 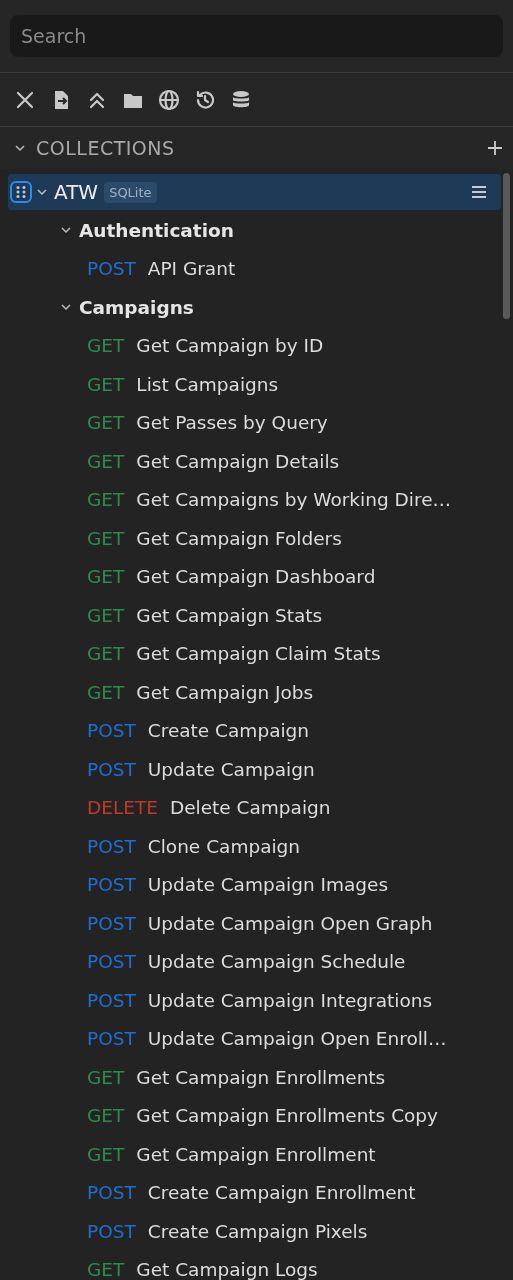 I want to click on request-item: GET Get Campaign Dashboard, so click(x=254, y=576).